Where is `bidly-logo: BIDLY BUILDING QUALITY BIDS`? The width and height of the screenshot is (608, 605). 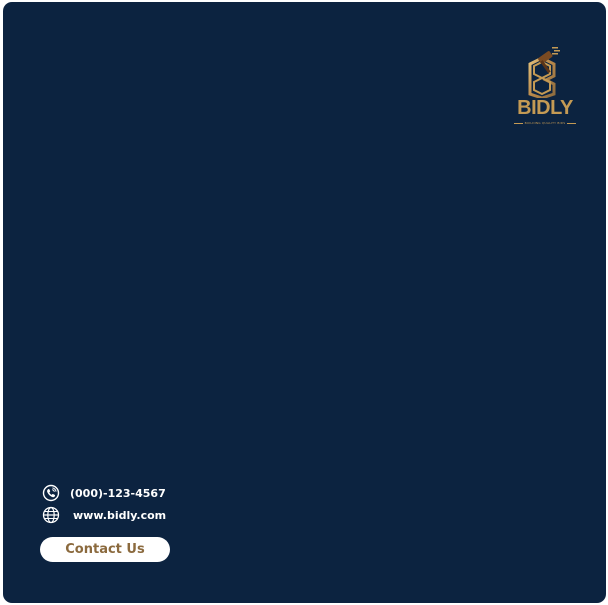 bidly-logo: BIDLY BUILDING QUALITY BIDS is located at coordinates (545, 87).